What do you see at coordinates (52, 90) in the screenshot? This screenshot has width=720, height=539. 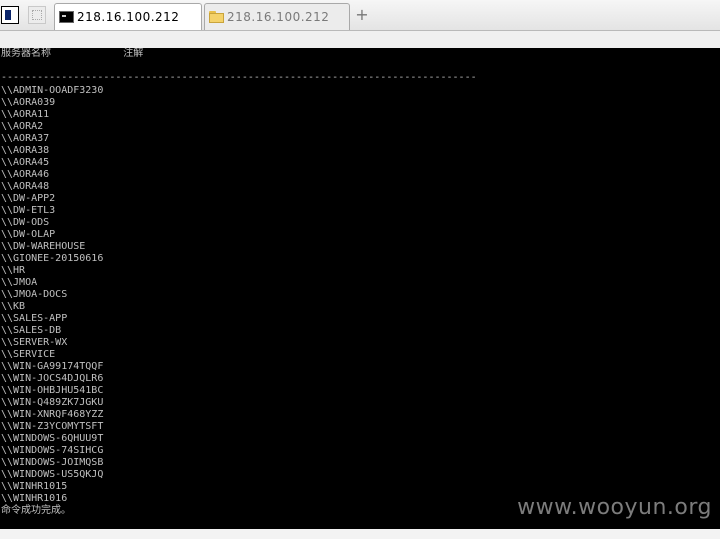 I see `server-list-item: \\ADMIN-OOADF3230` at bounding box center [52, 90].